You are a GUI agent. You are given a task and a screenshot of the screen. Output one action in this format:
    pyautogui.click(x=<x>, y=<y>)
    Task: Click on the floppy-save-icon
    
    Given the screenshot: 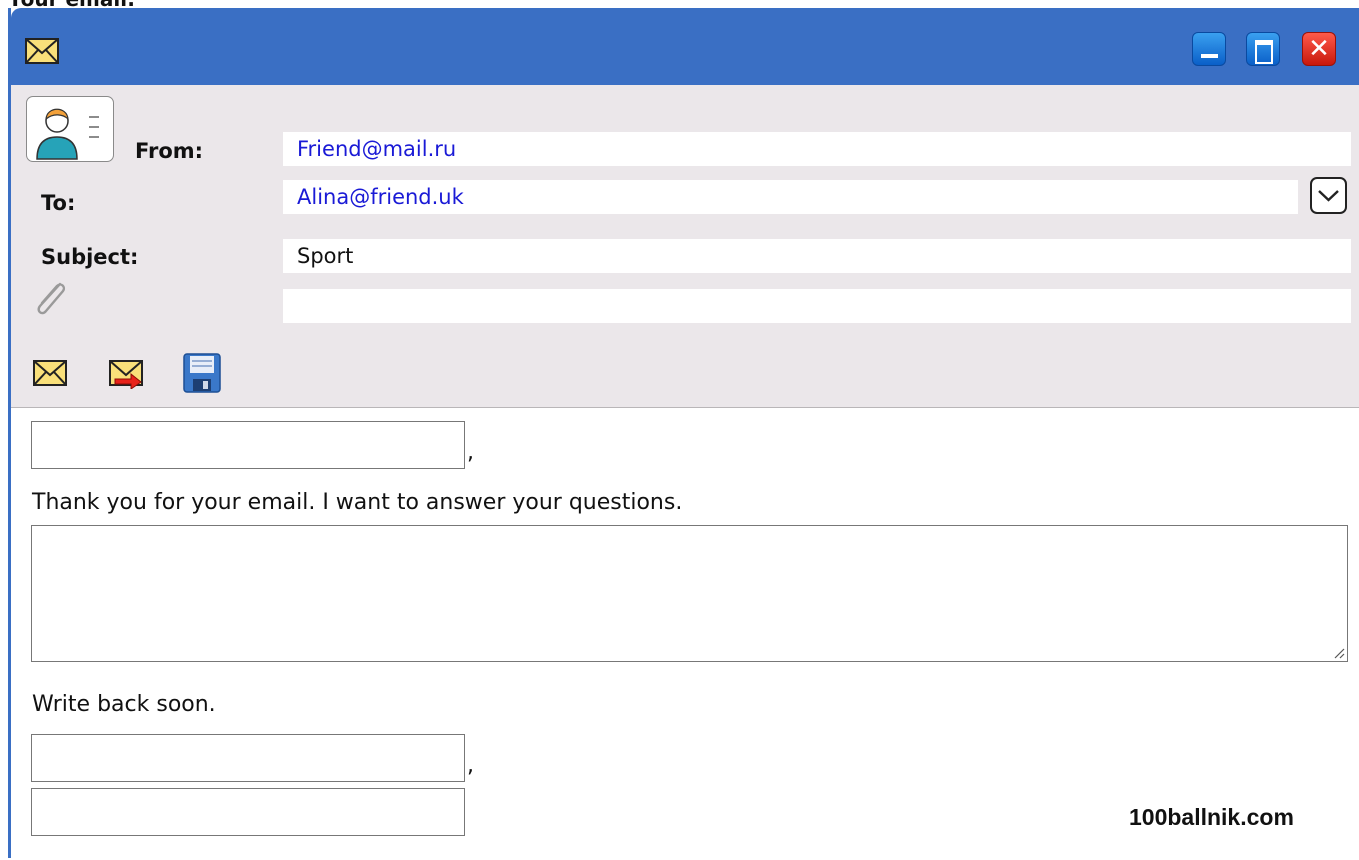 What is the action you would take?
    pyautogui.click(x=202, y=373)
    